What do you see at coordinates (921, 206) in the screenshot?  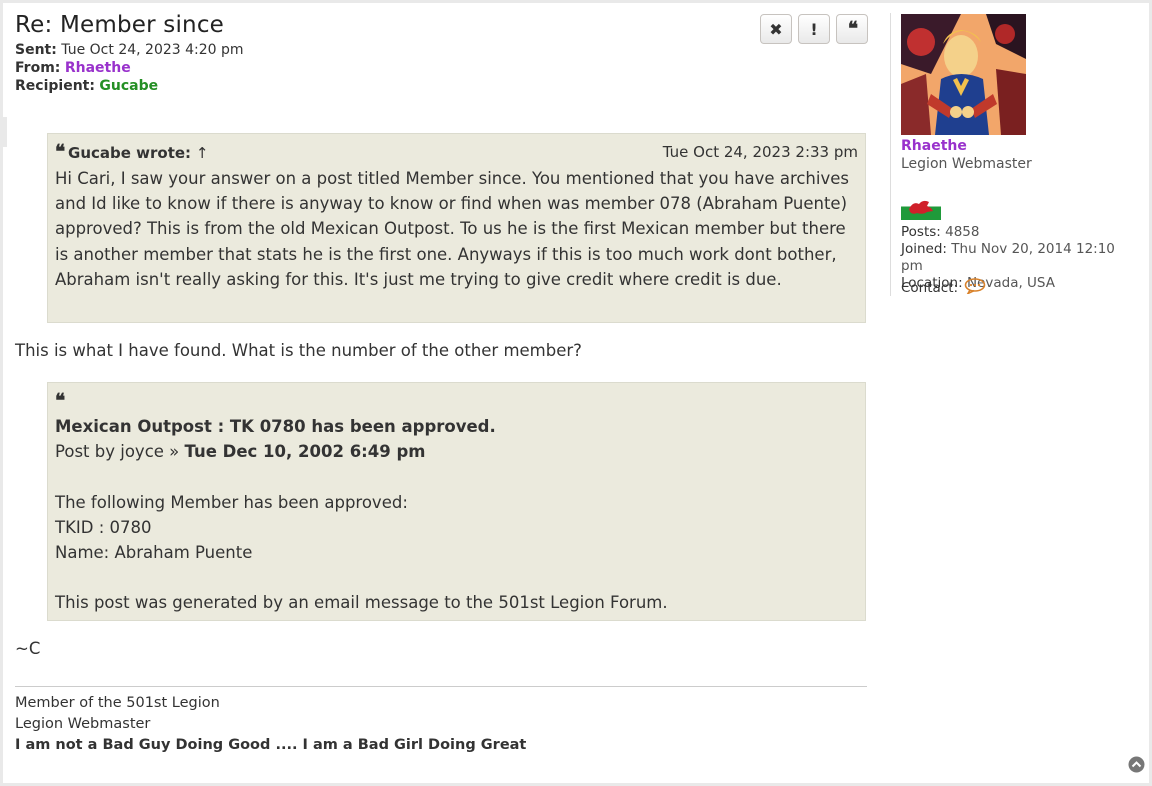 I see `wales-flag-icon` at bounding box center [921, 206].